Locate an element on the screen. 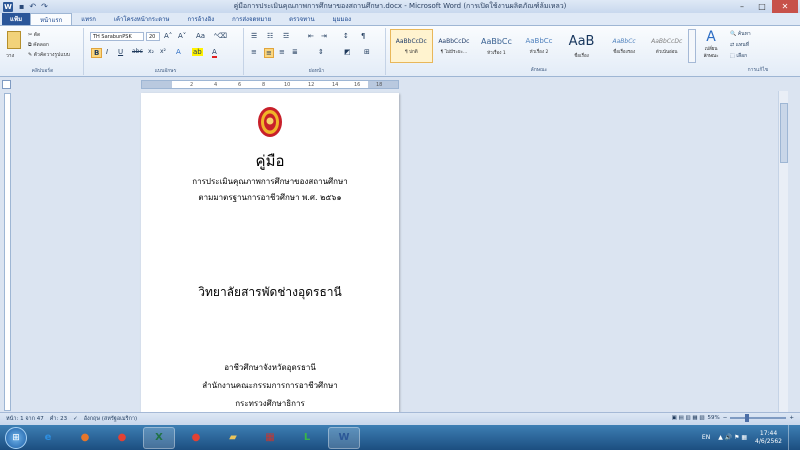  sort-icon: ↕ is located at coordinates (346, 36).